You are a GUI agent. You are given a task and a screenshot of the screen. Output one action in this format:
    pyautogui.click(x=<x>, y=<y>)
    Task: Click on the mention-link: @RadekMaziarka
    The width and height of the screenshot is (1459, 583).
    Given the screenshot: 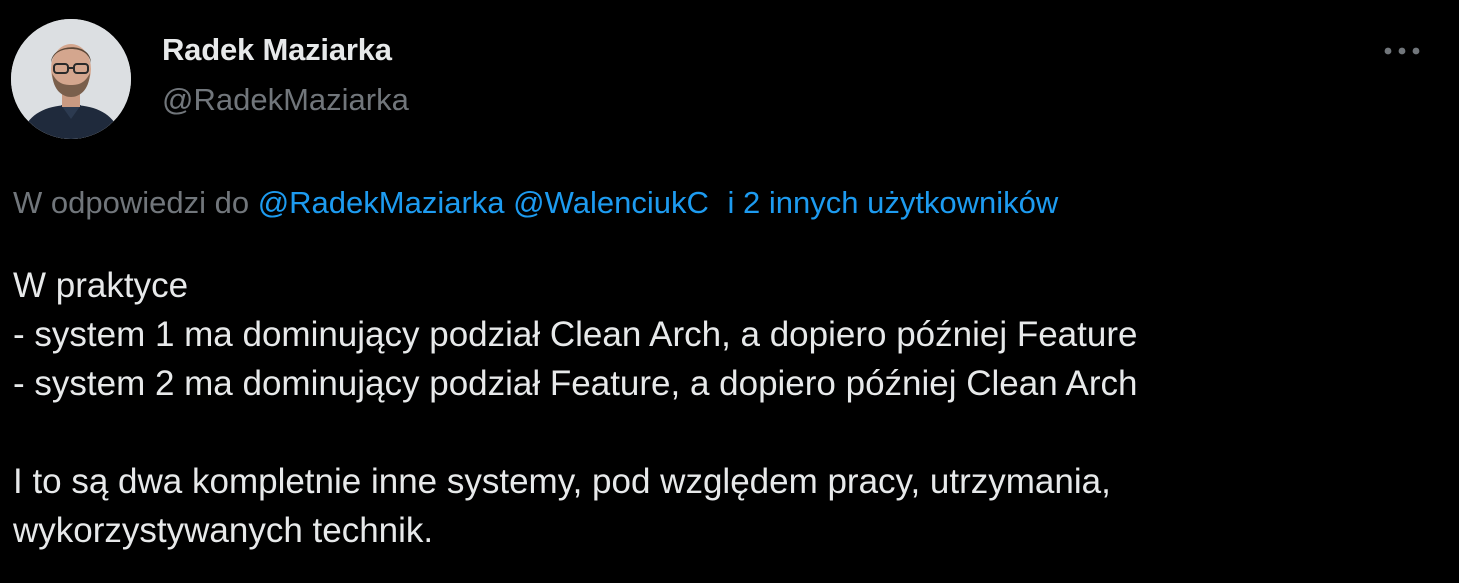 What is the action you would take?
    pyautogui.click(x=381, y=202)
    